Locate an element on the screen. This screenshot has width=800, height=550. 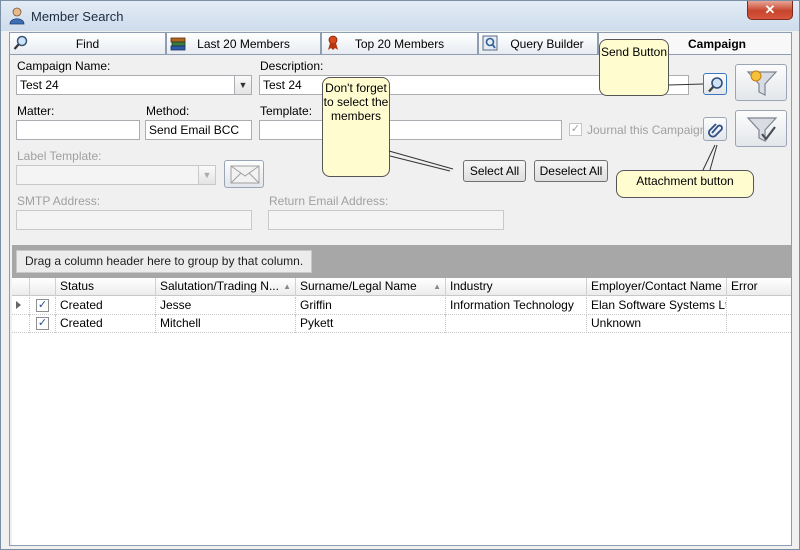
envelope-icon is located at coordinates (245, 176).